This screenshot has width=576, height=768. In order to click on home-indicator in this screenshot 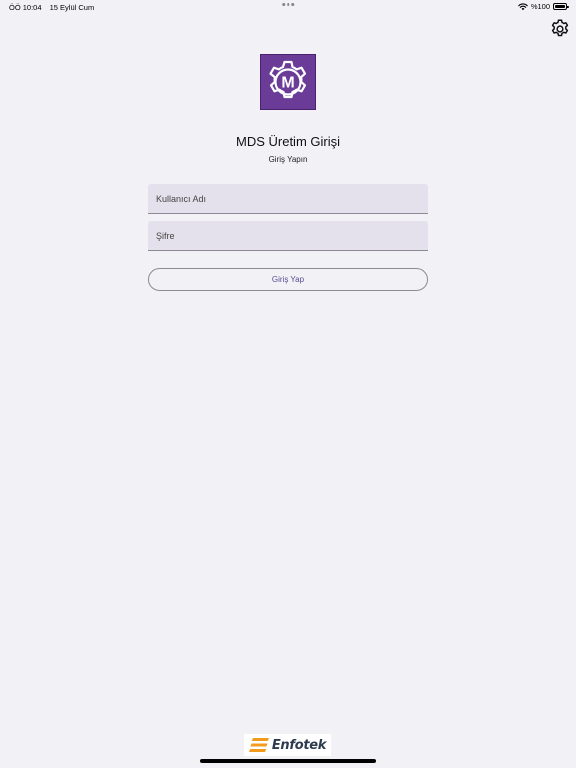, I will do `click(288, 761)`.